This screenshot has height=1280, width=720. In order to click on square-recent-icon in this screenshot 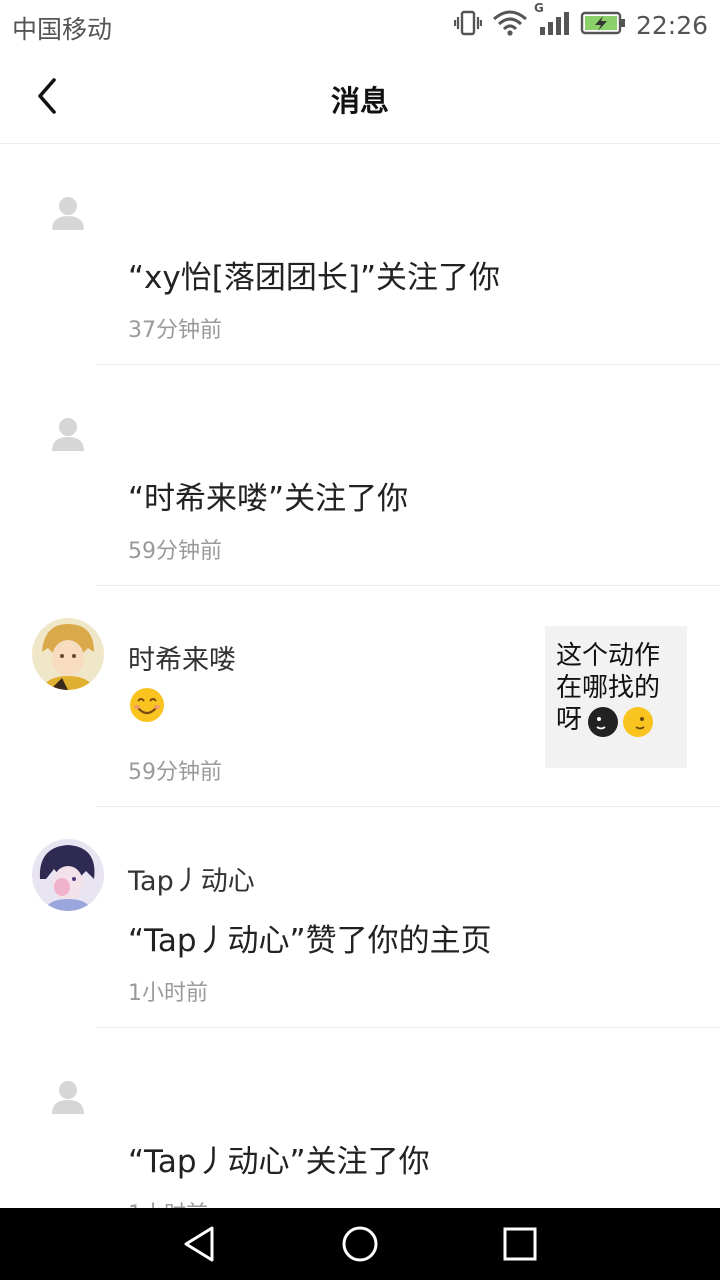, I will do `click(520, 1244)`.